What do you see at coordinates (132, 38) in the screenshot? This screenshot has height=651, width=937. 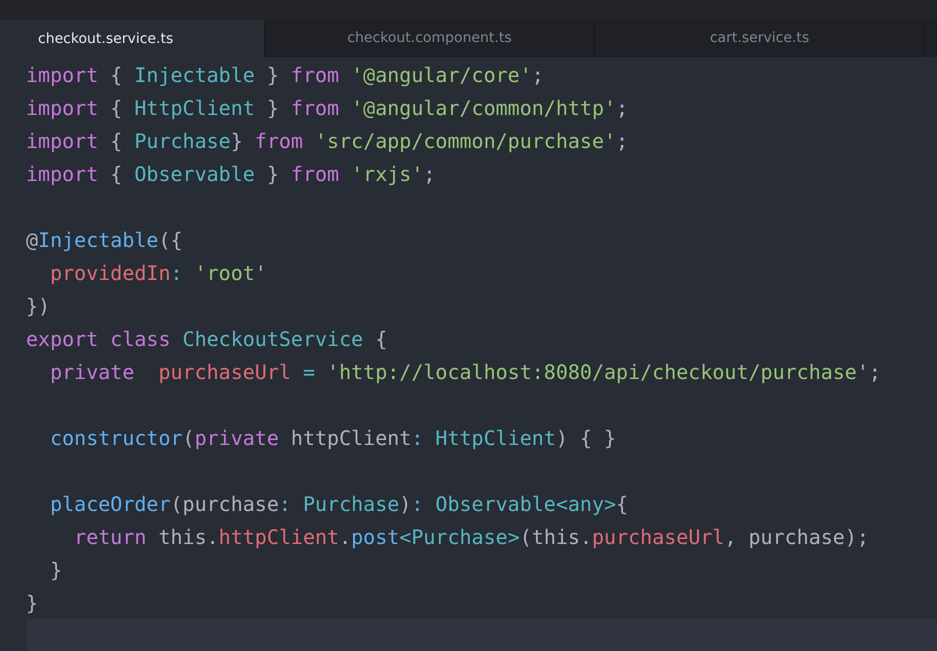 I see `file-tab: checkout.service.ts` at bounding box center [132, 38].